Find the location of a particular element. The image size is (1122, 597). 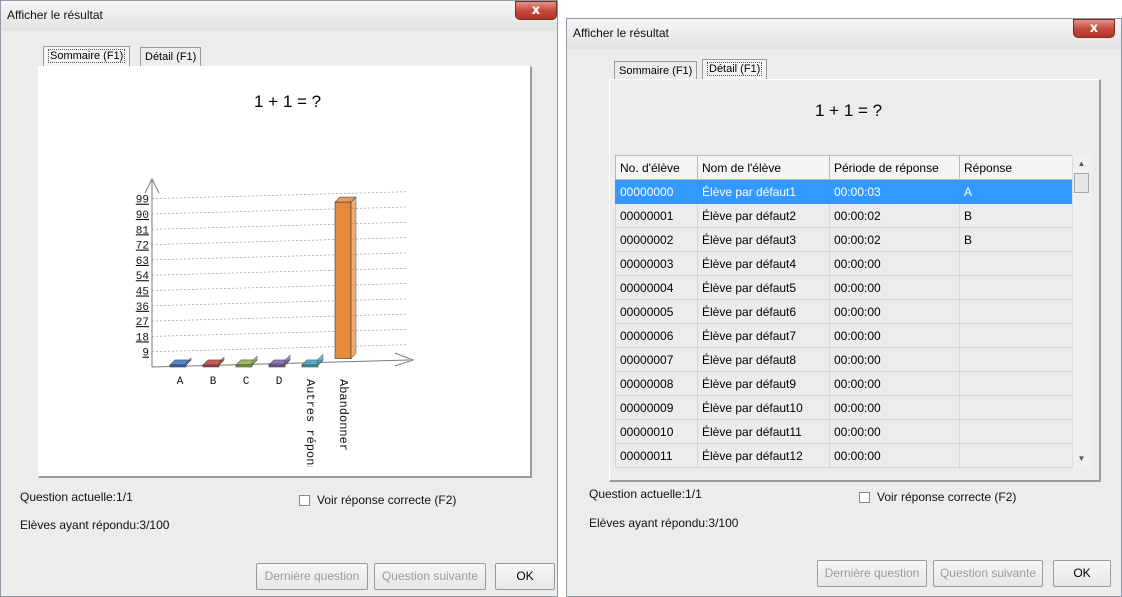

student-number-cell: 00000011 is located at coordinates (656, 455).